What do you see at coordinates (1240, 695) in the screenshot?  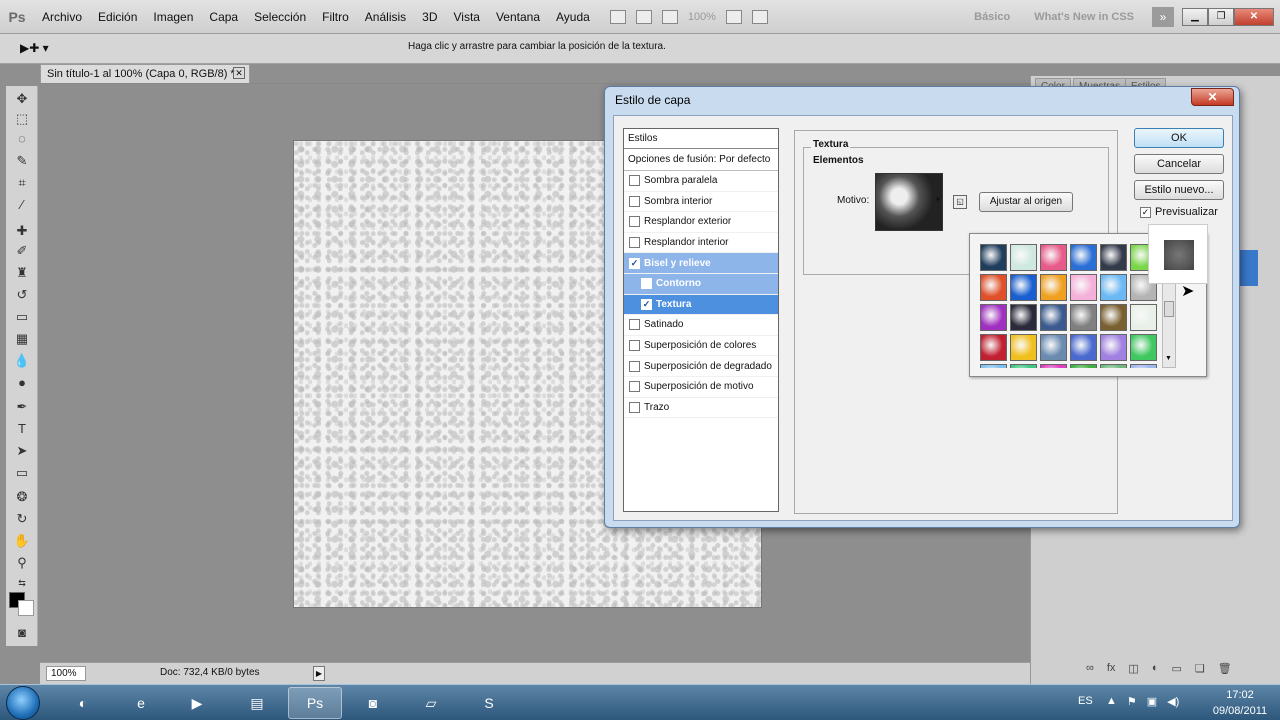 I see `clock-time: 17:02` at bounding box center [1240, 695].